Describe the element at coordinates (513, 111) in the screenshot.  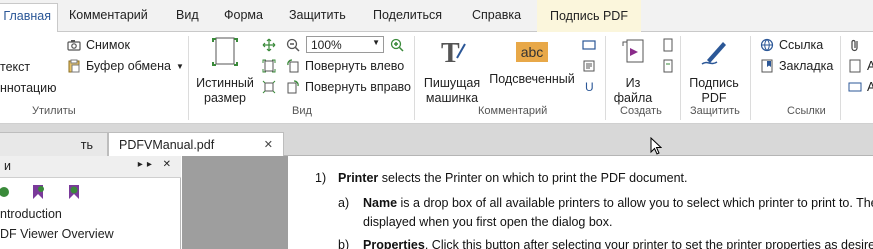
I see `comment-group-label: Комментарий` at that location.